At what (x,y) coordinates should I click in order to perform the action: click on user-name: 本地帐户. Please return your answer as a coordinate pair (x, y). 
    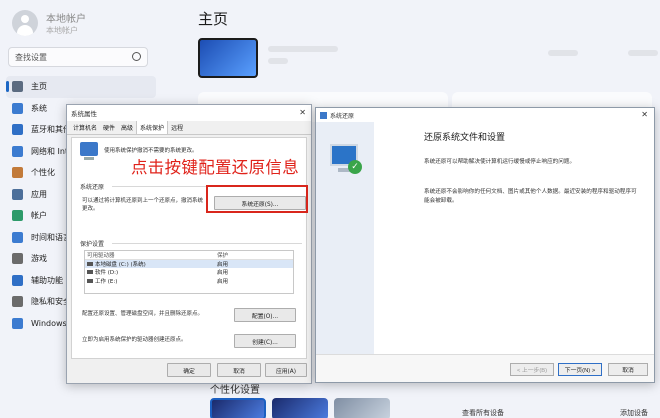
    Looking at the image, I should click on (66, 19).